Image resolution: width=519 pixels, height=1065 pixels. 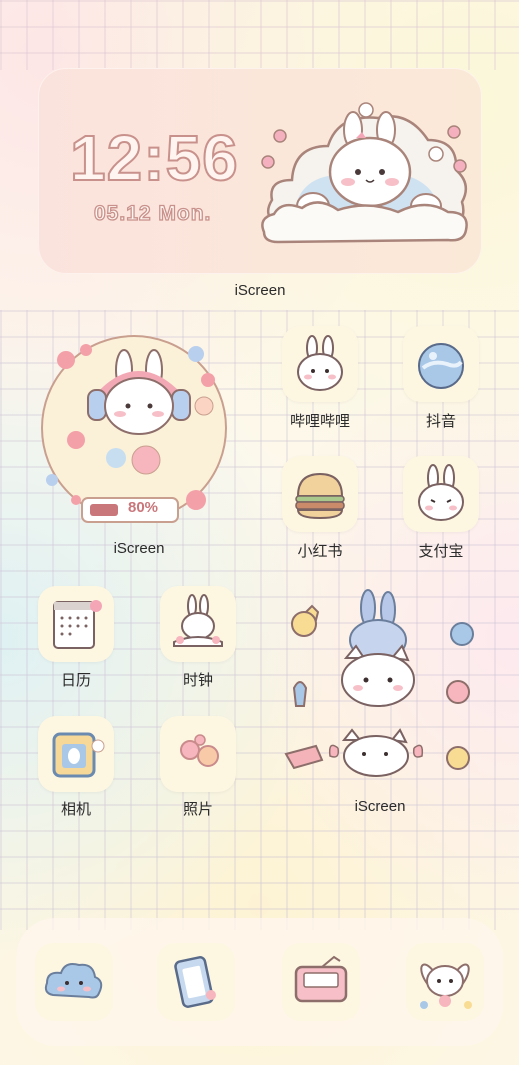 I want to click on app-douyin, so click(x=441, y=364).